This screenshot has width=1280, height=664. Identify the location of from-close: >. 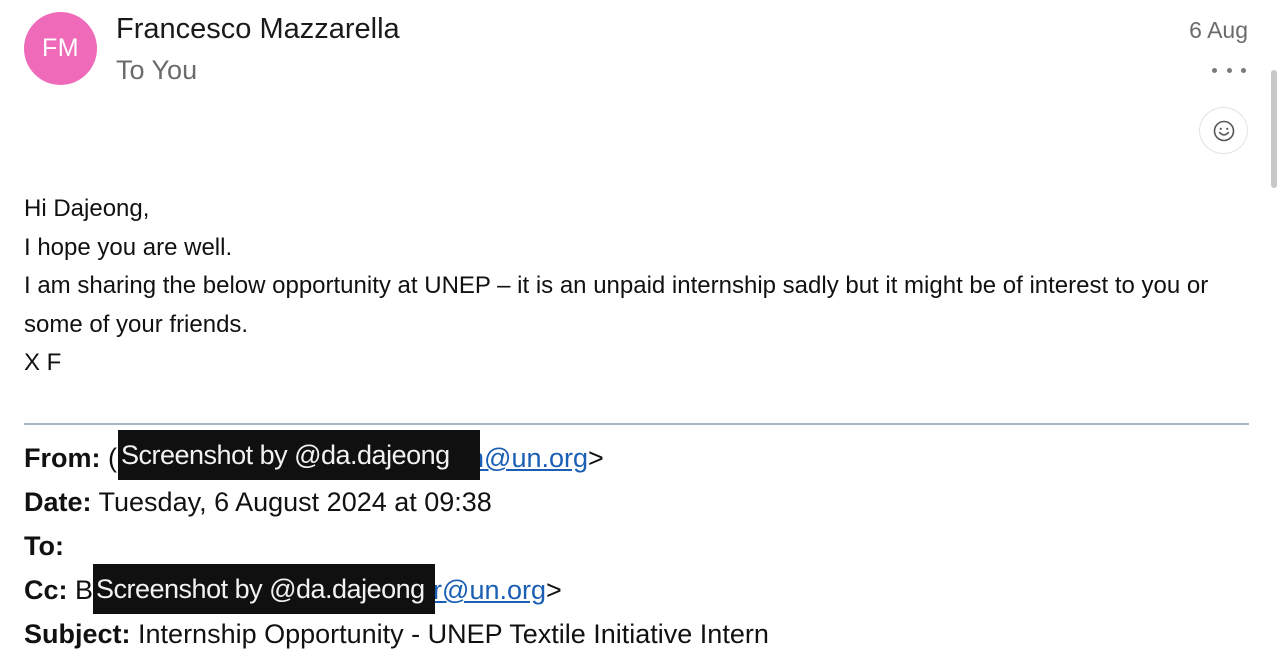
(596, 458).